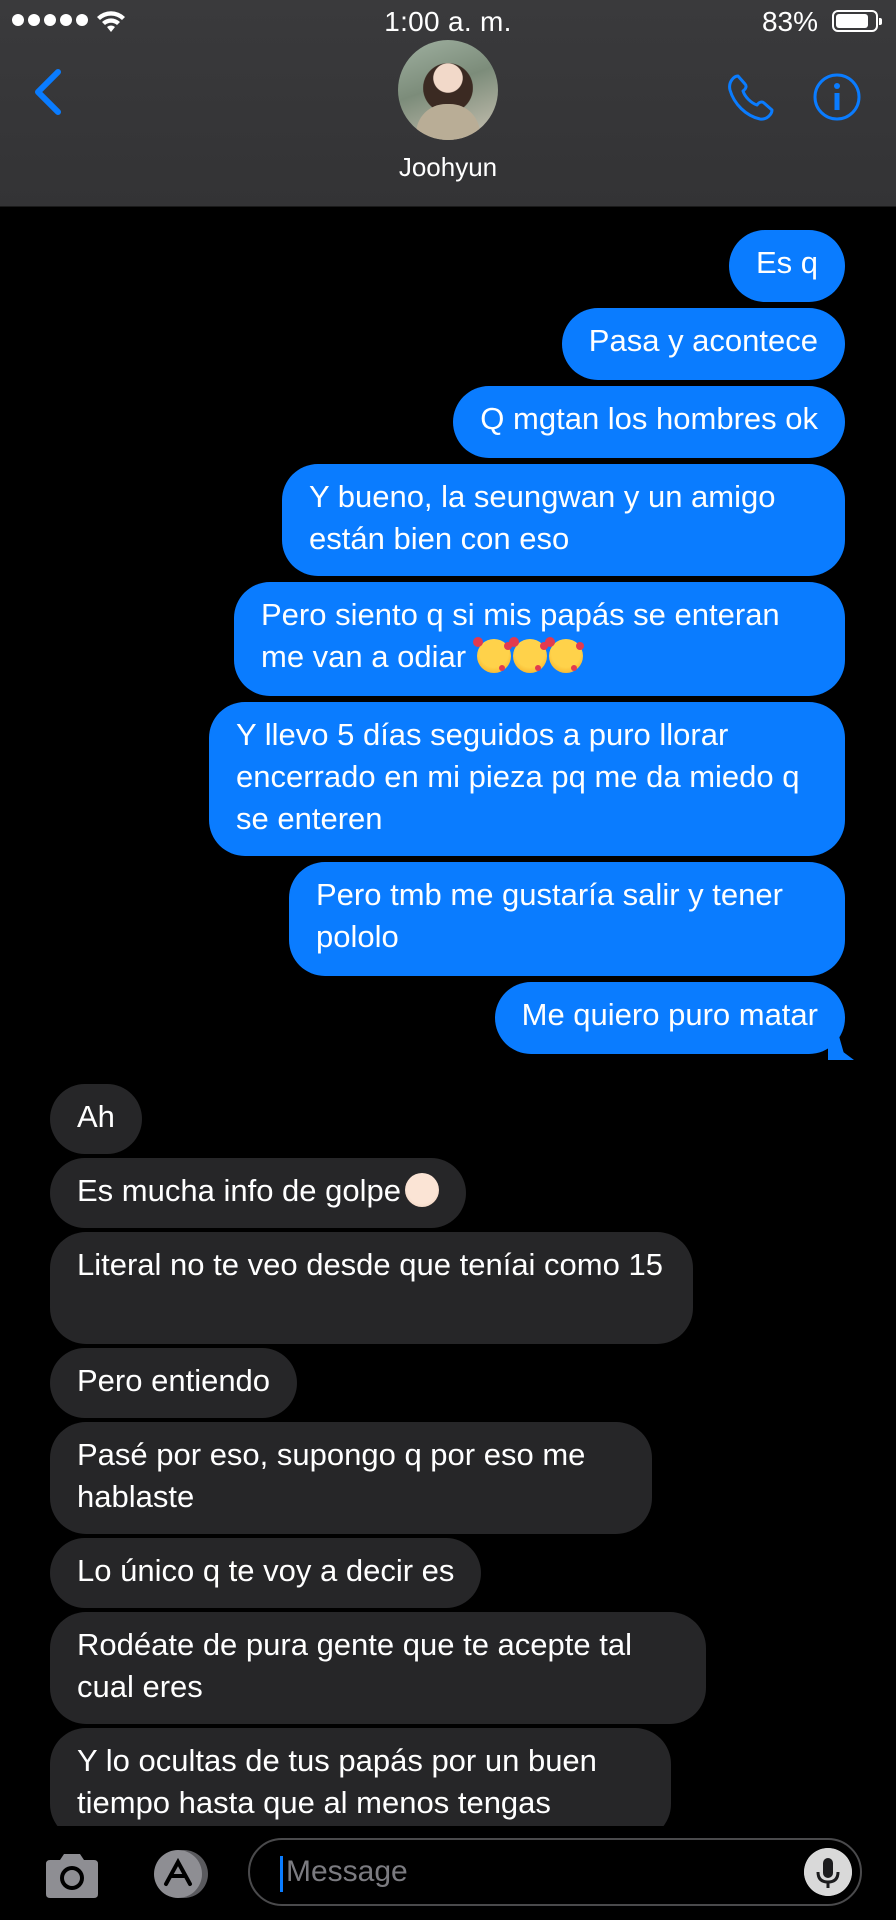  I want to click on message-placeholder: Message, so click(347, 1871).